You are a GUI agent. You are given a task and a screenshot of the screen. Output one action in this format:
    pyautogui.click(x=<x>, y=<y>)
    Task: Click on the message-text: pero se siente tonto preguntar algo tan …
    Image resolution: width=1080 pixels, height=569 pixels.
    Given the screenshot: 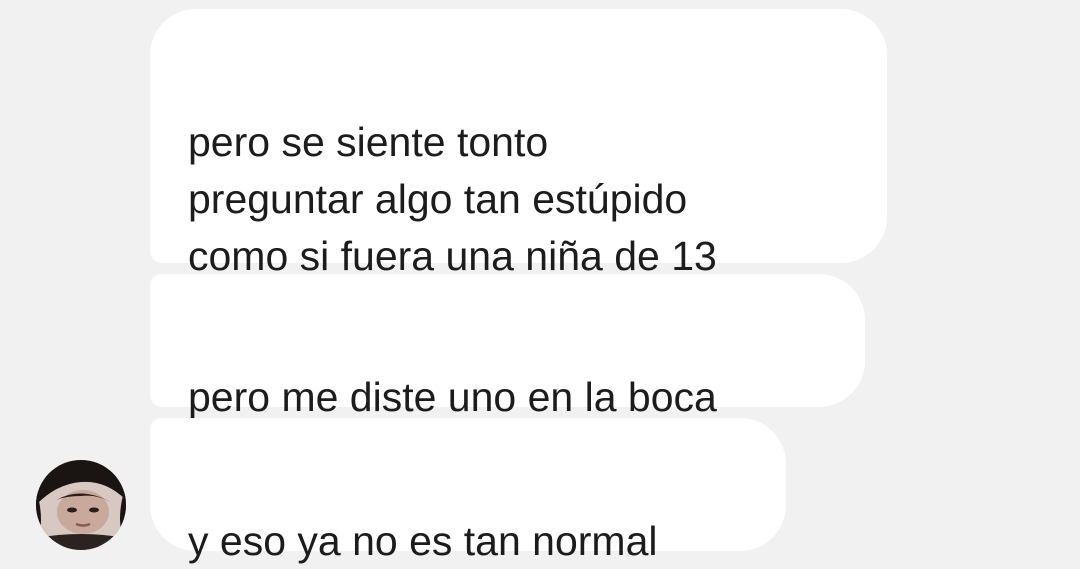 What is the action you would take?
    pyautogui.click(x=452, y=199)
    